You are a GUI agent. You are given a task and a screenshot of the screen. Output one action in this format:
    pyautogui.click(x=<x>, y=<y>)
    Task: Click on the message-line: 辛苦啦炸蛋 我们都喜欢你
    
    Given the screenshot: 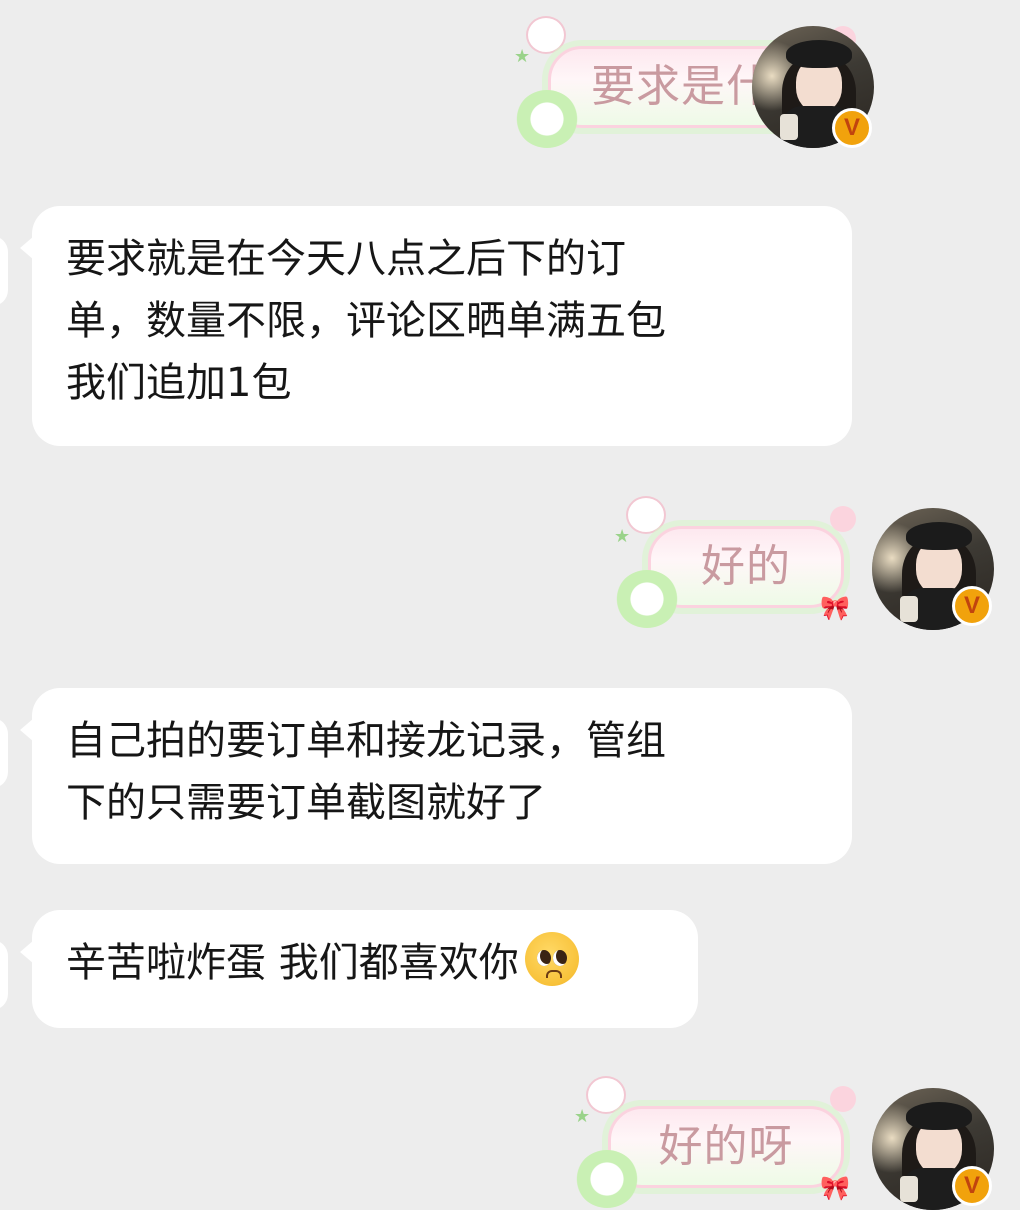 What is the action you would take?
    pyautogui.click(x=292, y=963)
    